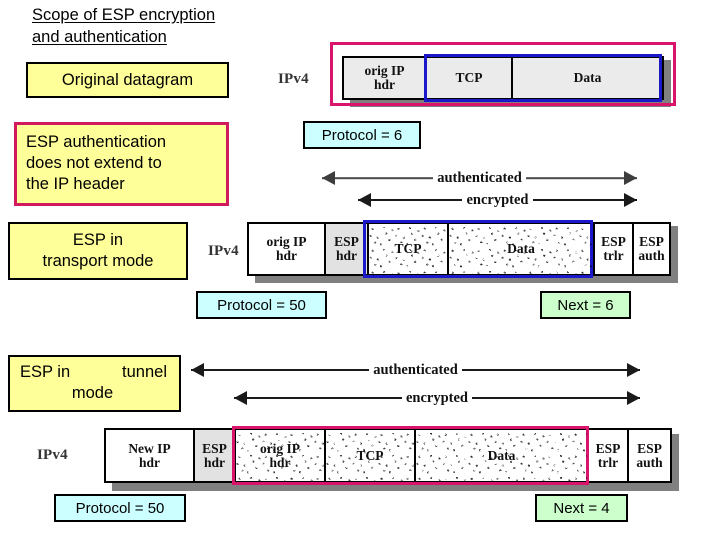 The height and width of the screenshot is (540, 720). What do you see at coordinates (96, 142) in the screenshot?
I see `callout-esp-auth-note-line-1: ESP authentication` at bounding box center [96, 142].